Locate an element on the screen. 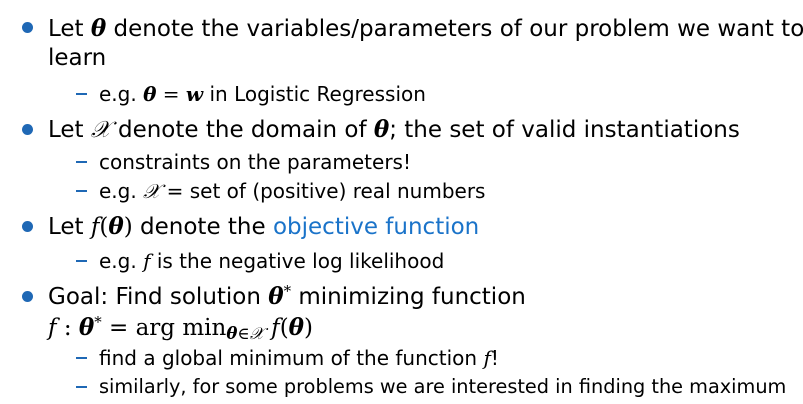 The height and width of the screenshot is (404, 803). w-symbol: w is located at coordinates (194, 94).